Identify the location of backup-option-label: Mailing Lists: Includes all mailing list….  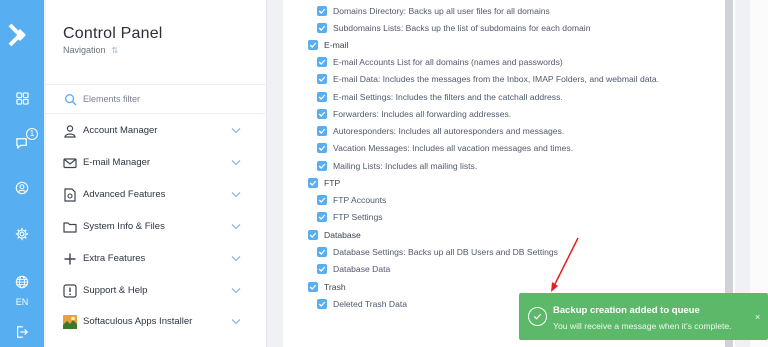
(405, 166).